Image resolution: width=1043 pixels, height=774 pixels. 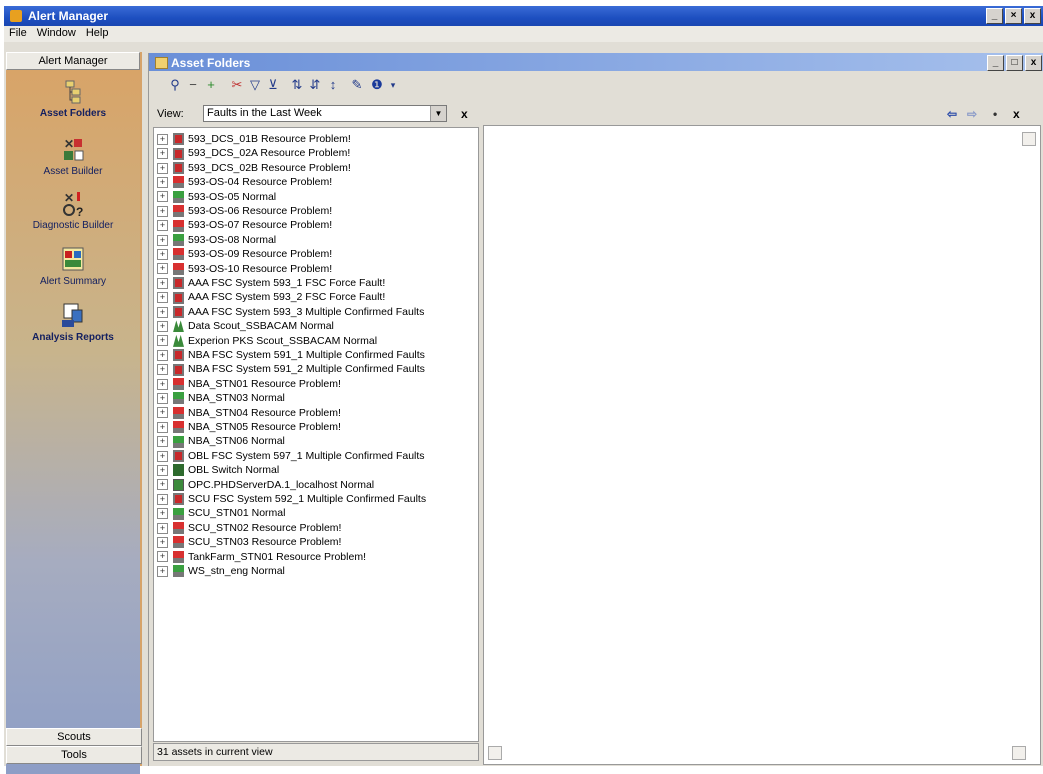 What do you see at coordinates (244, 182) in the screenshot?
I see `tree-row: +593-OS-04 Resource Problem!` at bounding box center [244, 182].